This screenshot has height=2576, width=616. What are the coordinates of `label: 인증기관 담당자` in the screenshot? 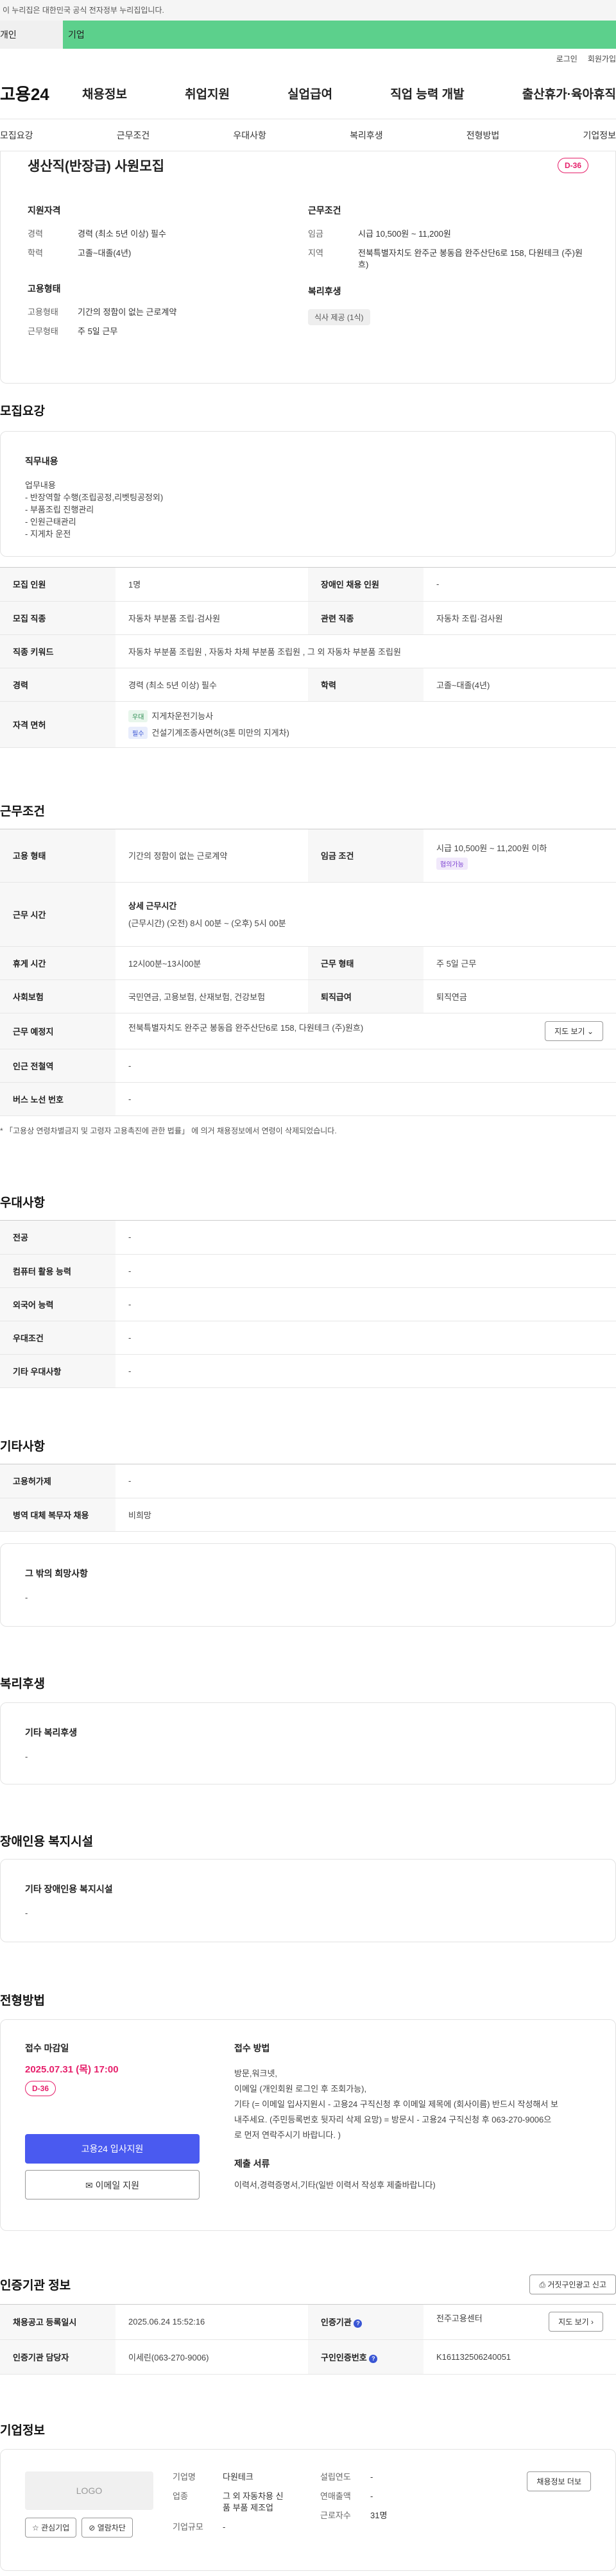 It's located at (58, 2357).